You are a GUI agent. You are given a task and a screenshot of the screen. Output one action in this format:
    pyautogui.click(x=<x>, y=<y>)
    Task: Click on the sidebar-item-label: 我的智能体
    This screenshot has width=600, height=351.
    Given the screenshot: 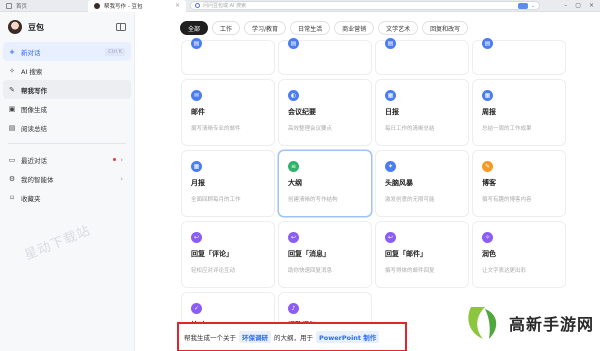 What is the action you would take?
    pyautogui.click(x=37, y=179)
    